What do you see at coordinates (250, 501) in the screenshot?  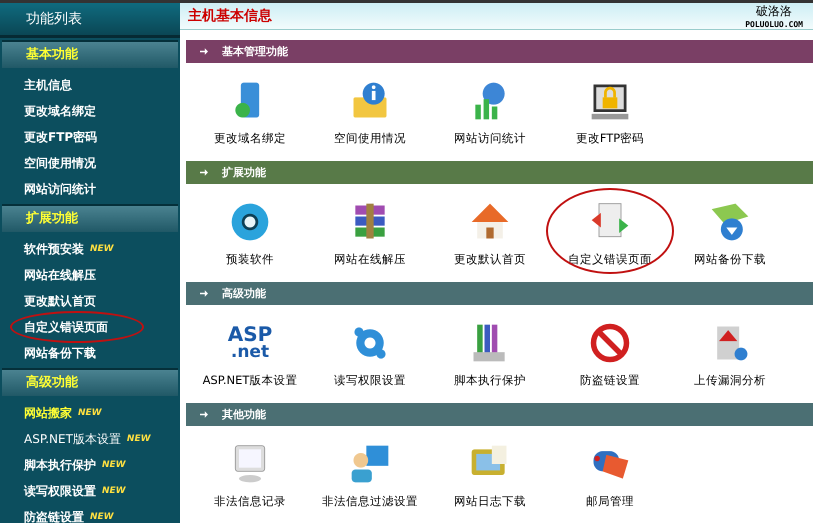 I see `feature-link: 非法信息记录` at bounding box center [250, 501].